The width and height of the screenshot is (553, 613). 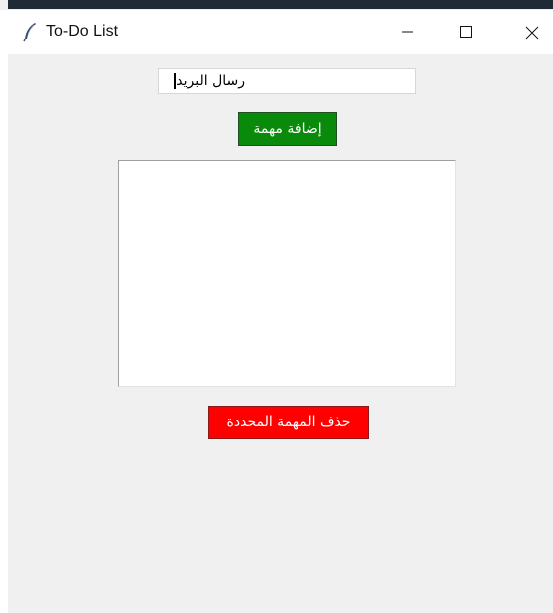 I want to click on minimize-button, so click(x=407, y=32).